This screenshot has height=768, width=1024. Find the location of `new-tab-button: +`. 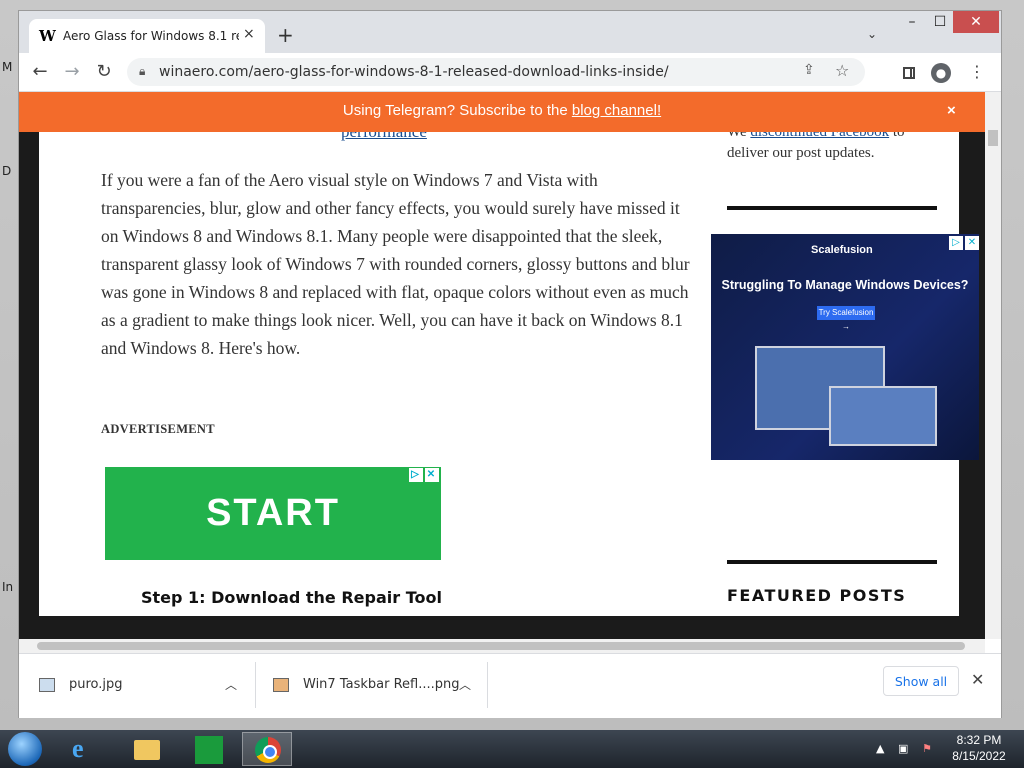

new-tab-button: + is located at coordinates (285, 35).